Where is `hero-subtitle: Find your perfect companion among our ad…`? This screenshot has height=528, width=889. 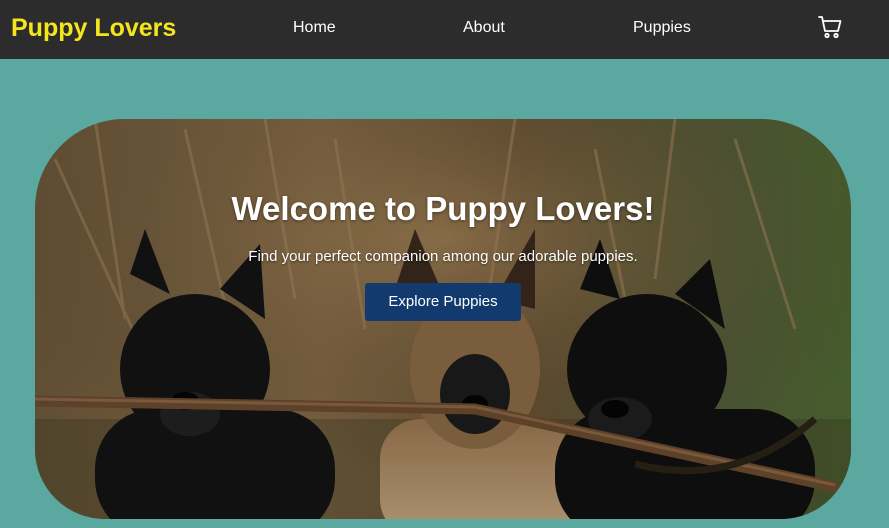 hero-subtitle: Find your perfect companion among our ad… is located at coordinates (443, 256).